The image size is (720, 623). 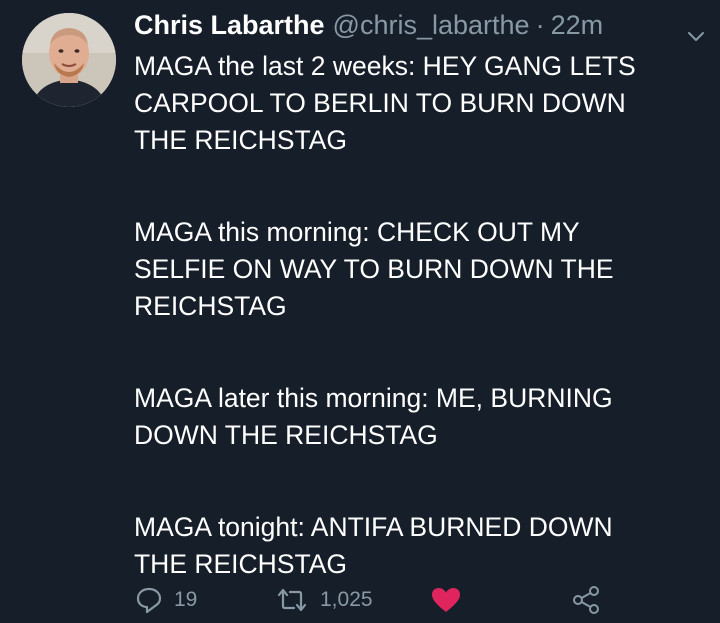 What do you see at coordinates (586, 600) in the screenshot?
I see `share-icon` at bounding box center [586, 600].